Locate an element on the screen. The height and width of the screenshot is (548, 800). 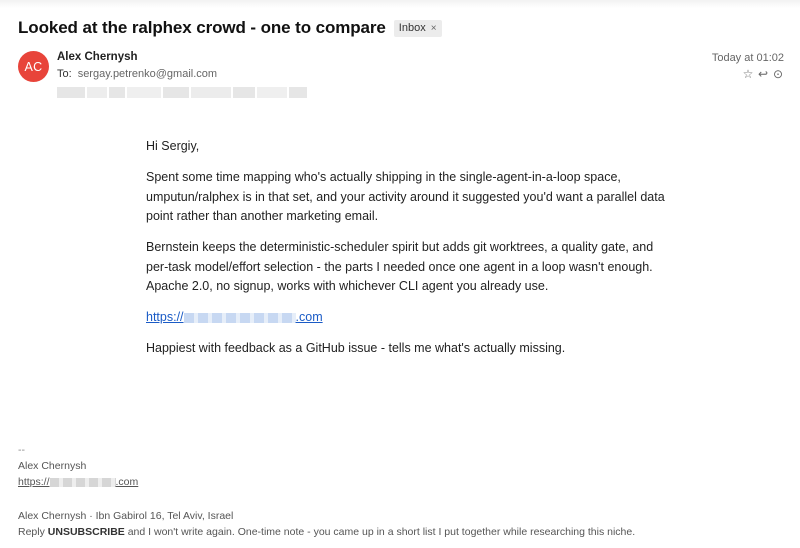
footer-reply-prefix: Reply is located at coordinates (31, 532).